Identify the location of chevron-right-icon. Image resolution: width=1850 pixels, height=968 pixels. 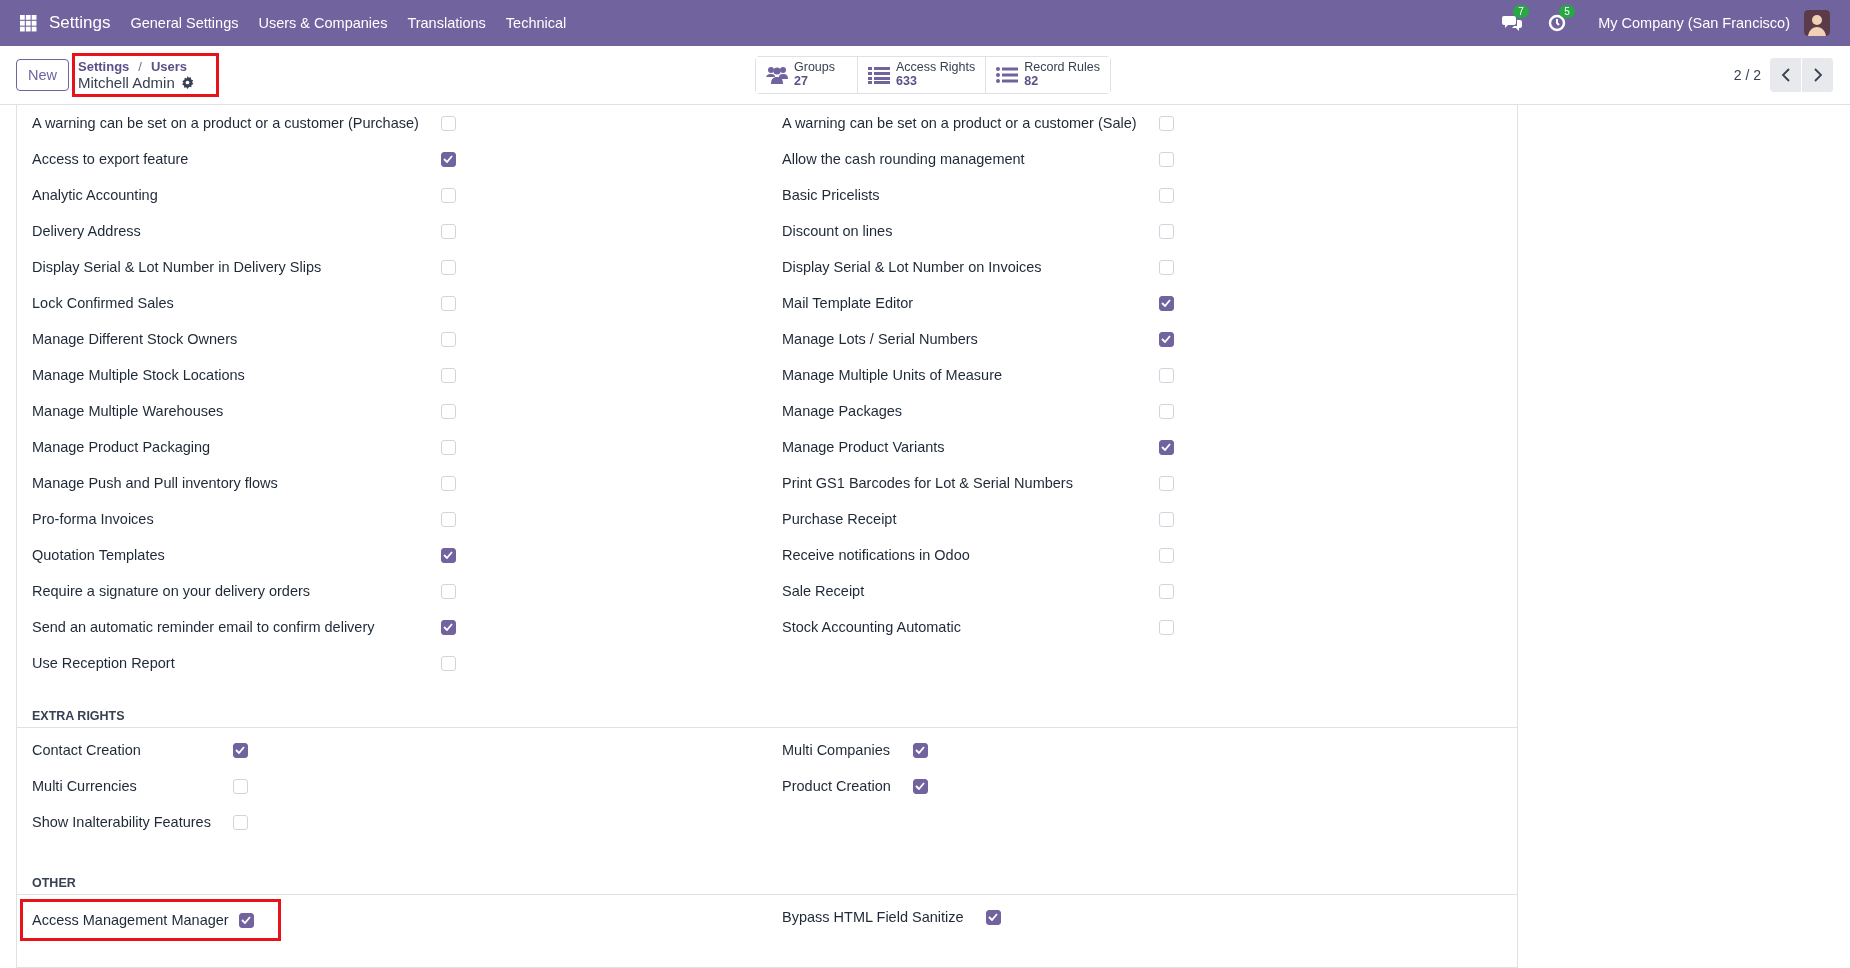
(1817, 75).